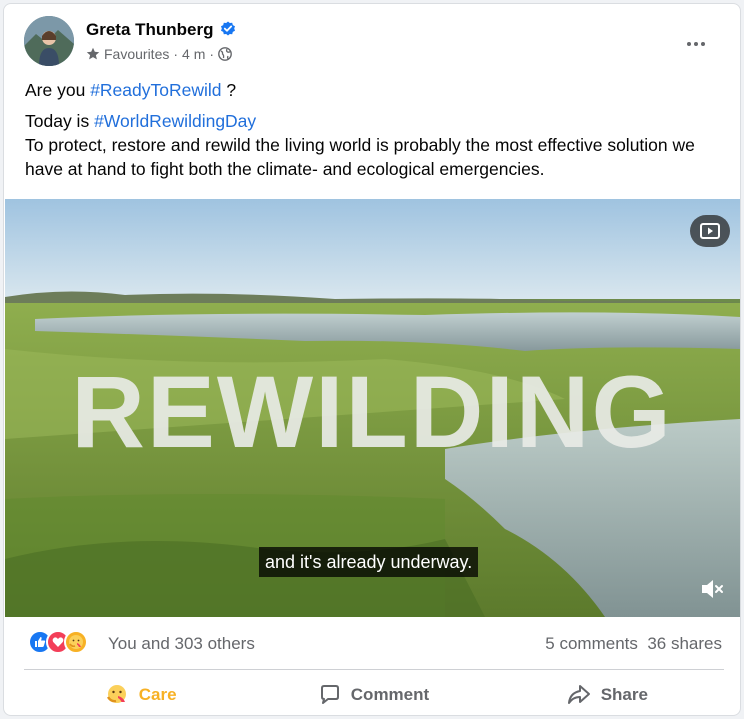 The width and height of the screenshot is (744, 719). I want to click on picture-in-picture-button, so click(710, 231).